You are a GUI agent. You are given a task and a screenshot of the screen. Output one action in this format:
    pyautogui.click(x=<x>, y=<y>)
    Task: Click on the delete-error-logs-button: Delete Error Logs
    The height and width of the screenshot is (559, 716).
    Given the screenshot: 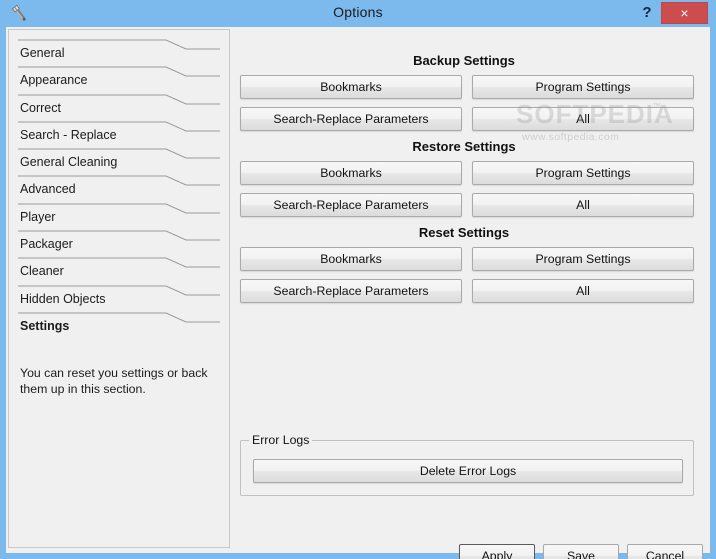 What is the action you would take?
    pyautogui.click(x=468, y=471)
    